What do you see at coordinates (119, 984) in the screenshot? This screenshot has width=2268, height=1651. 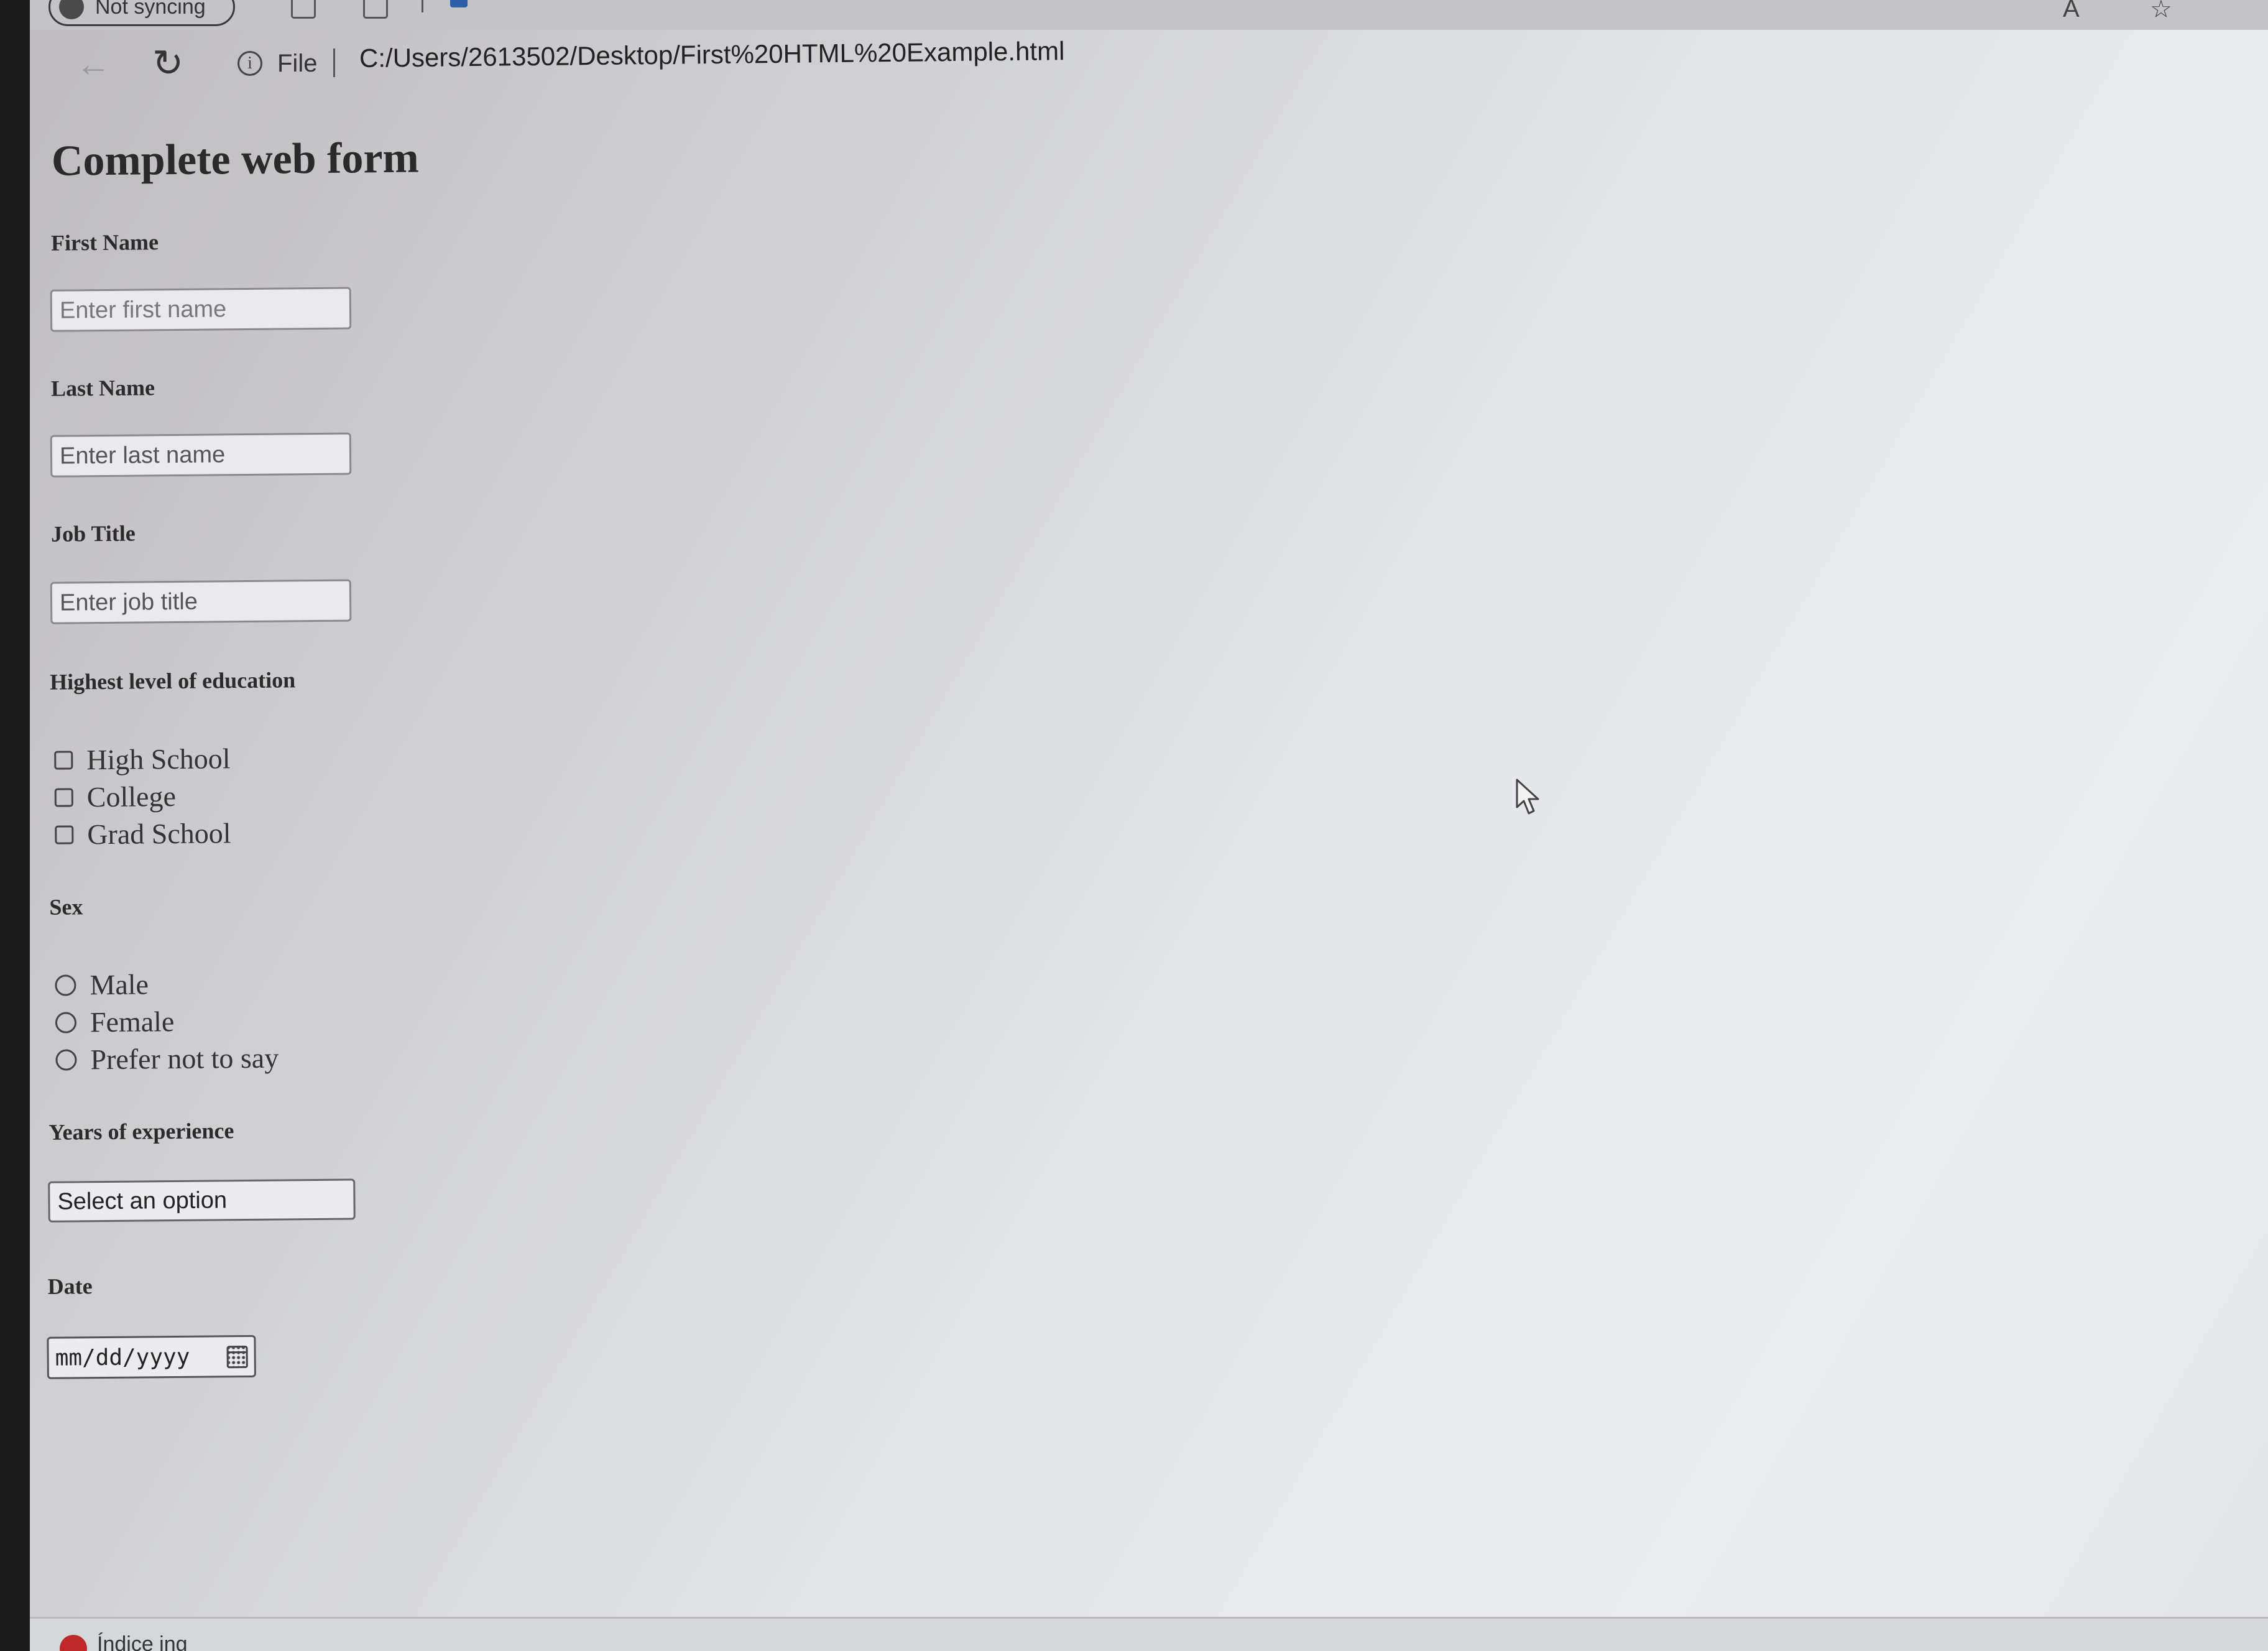 I see `option-label: Male` at bounding box center [119, 984].